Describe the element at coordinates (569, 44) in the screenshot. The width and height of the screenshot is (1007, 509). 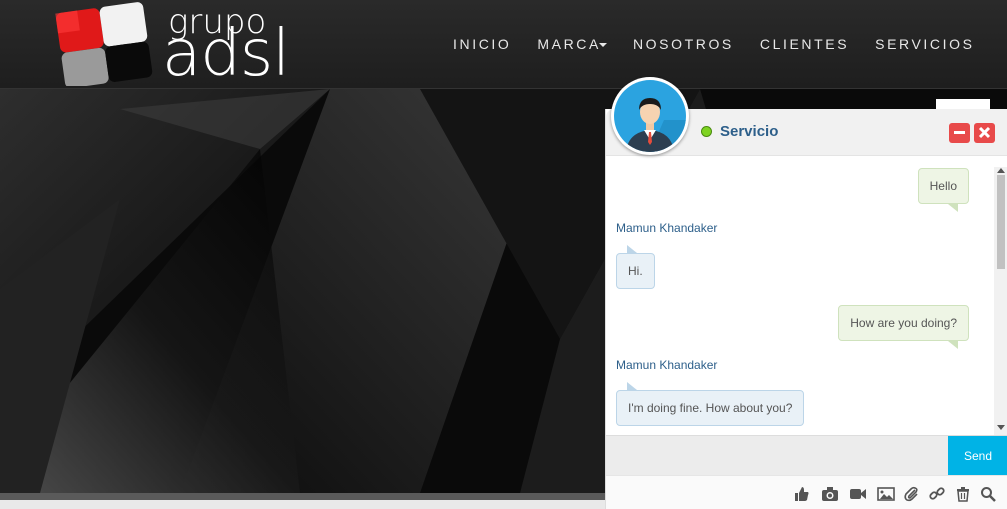
I see `nav-item-marca-label: MARCA` at that location.